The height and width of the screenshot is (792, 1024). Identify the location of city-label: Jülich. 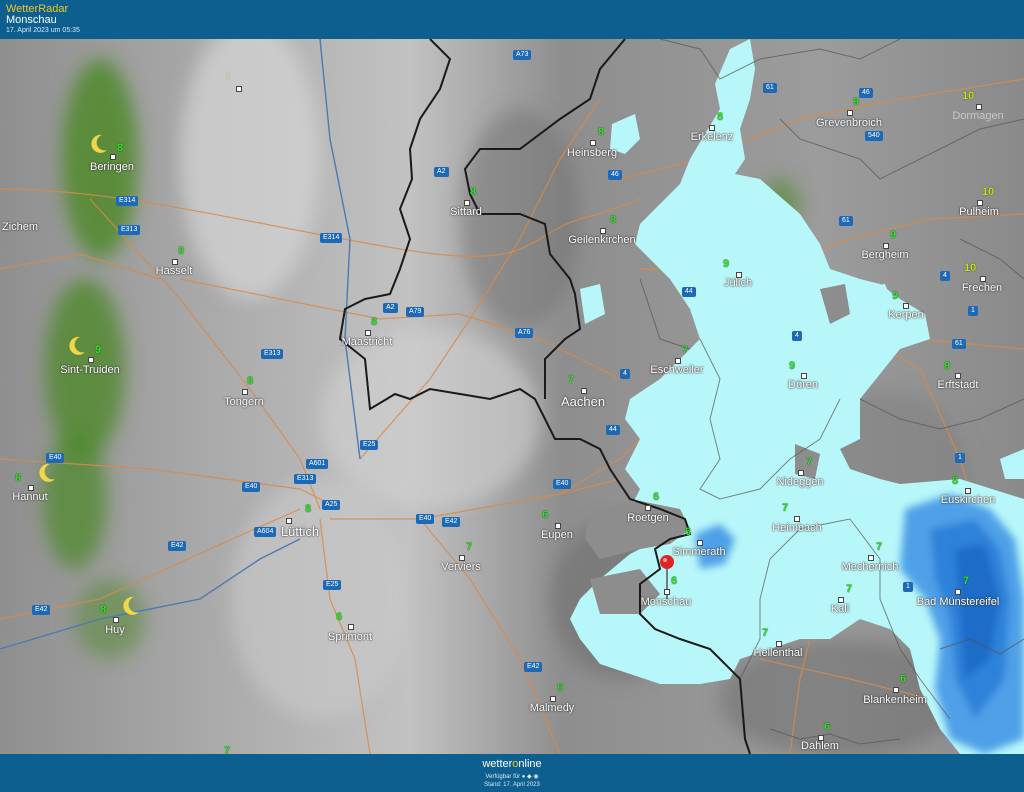
(738, 283).